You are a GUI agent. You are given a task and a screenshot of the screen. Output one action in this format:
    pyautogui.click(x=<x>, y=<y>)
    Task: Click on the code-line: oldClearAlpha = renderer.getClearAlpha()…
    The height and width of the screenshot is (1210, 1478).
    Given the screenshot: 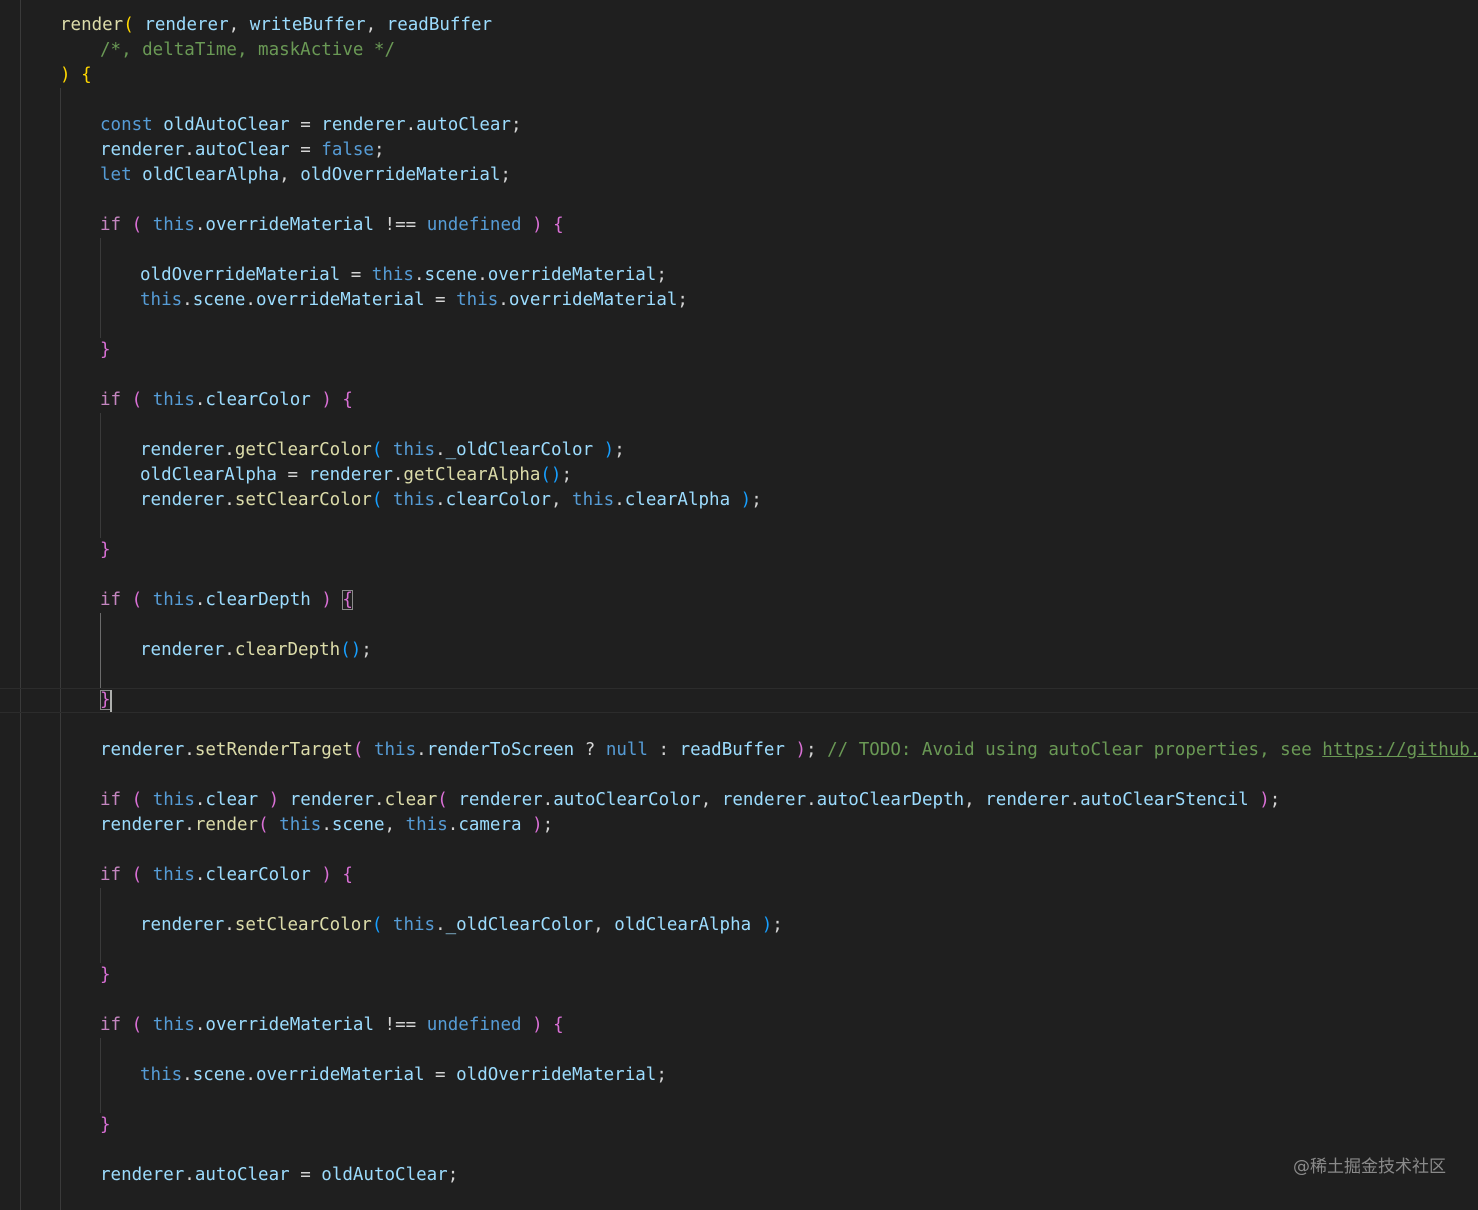 What is the action you would take?
    pyautogui.click(x=356, y=475)
    